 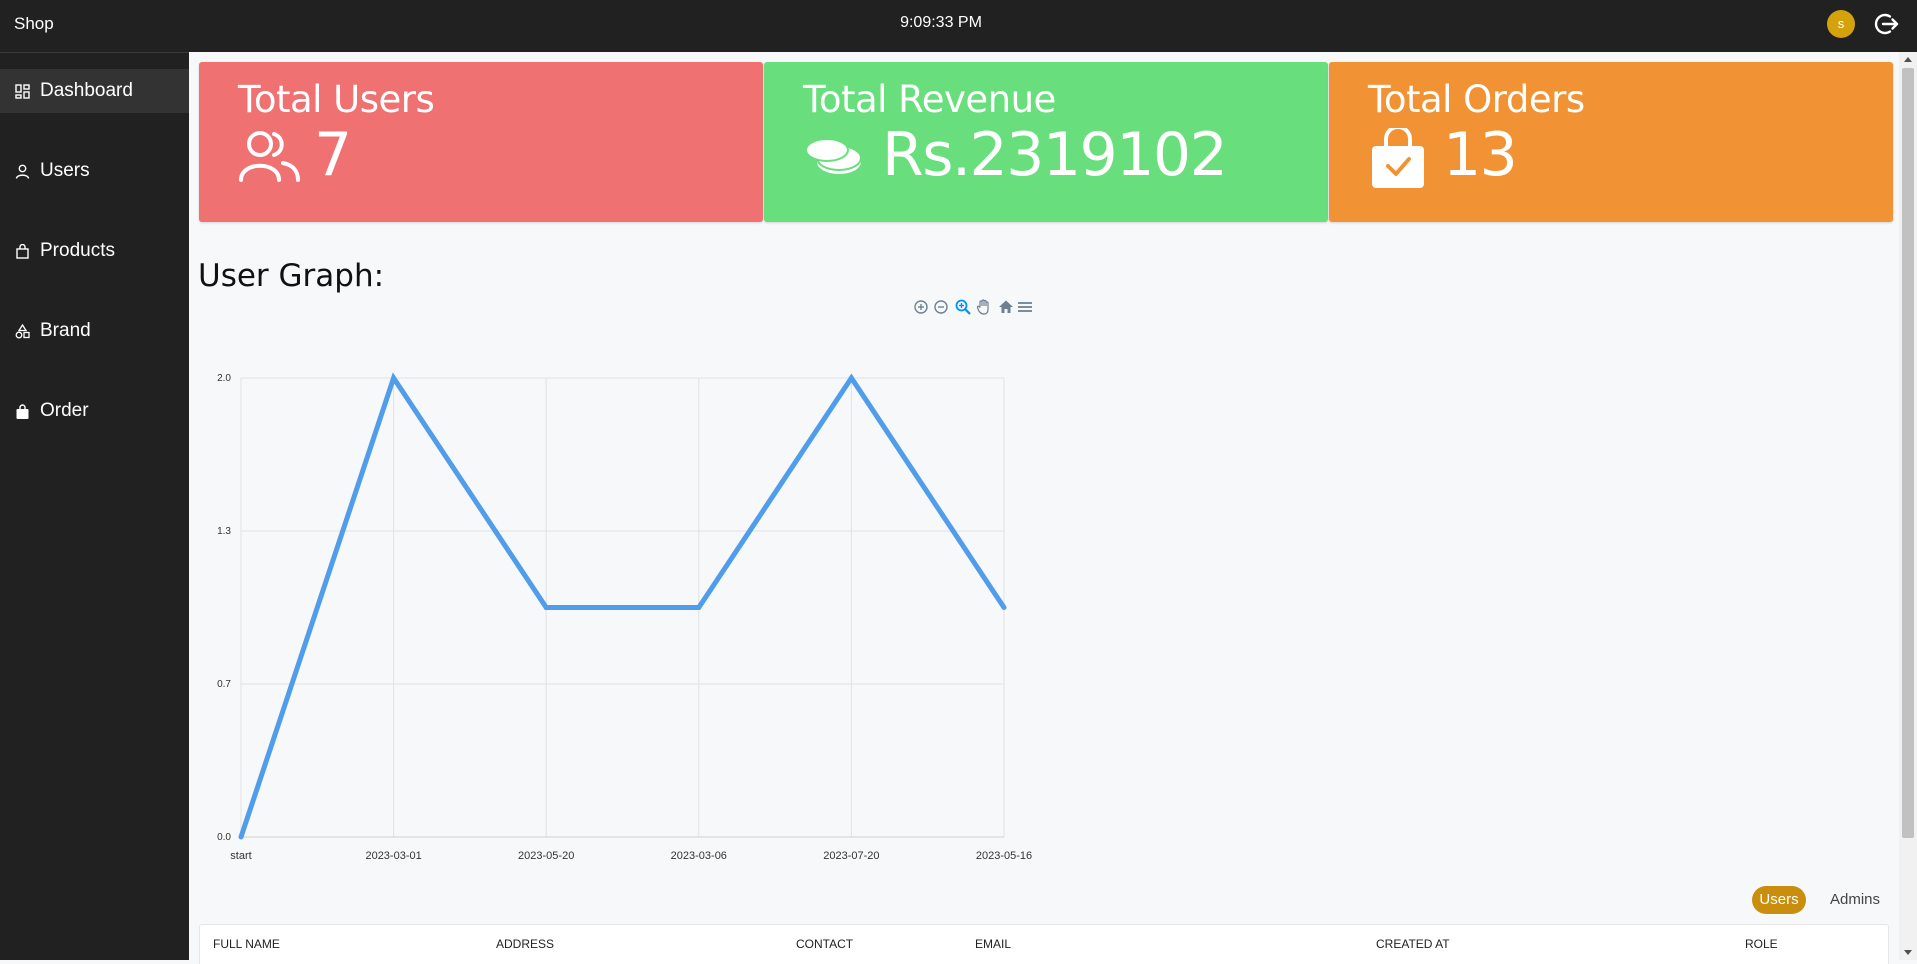 I want to click on sidebar-item-dashboard: Dashboard, so click(x=94, y=91).